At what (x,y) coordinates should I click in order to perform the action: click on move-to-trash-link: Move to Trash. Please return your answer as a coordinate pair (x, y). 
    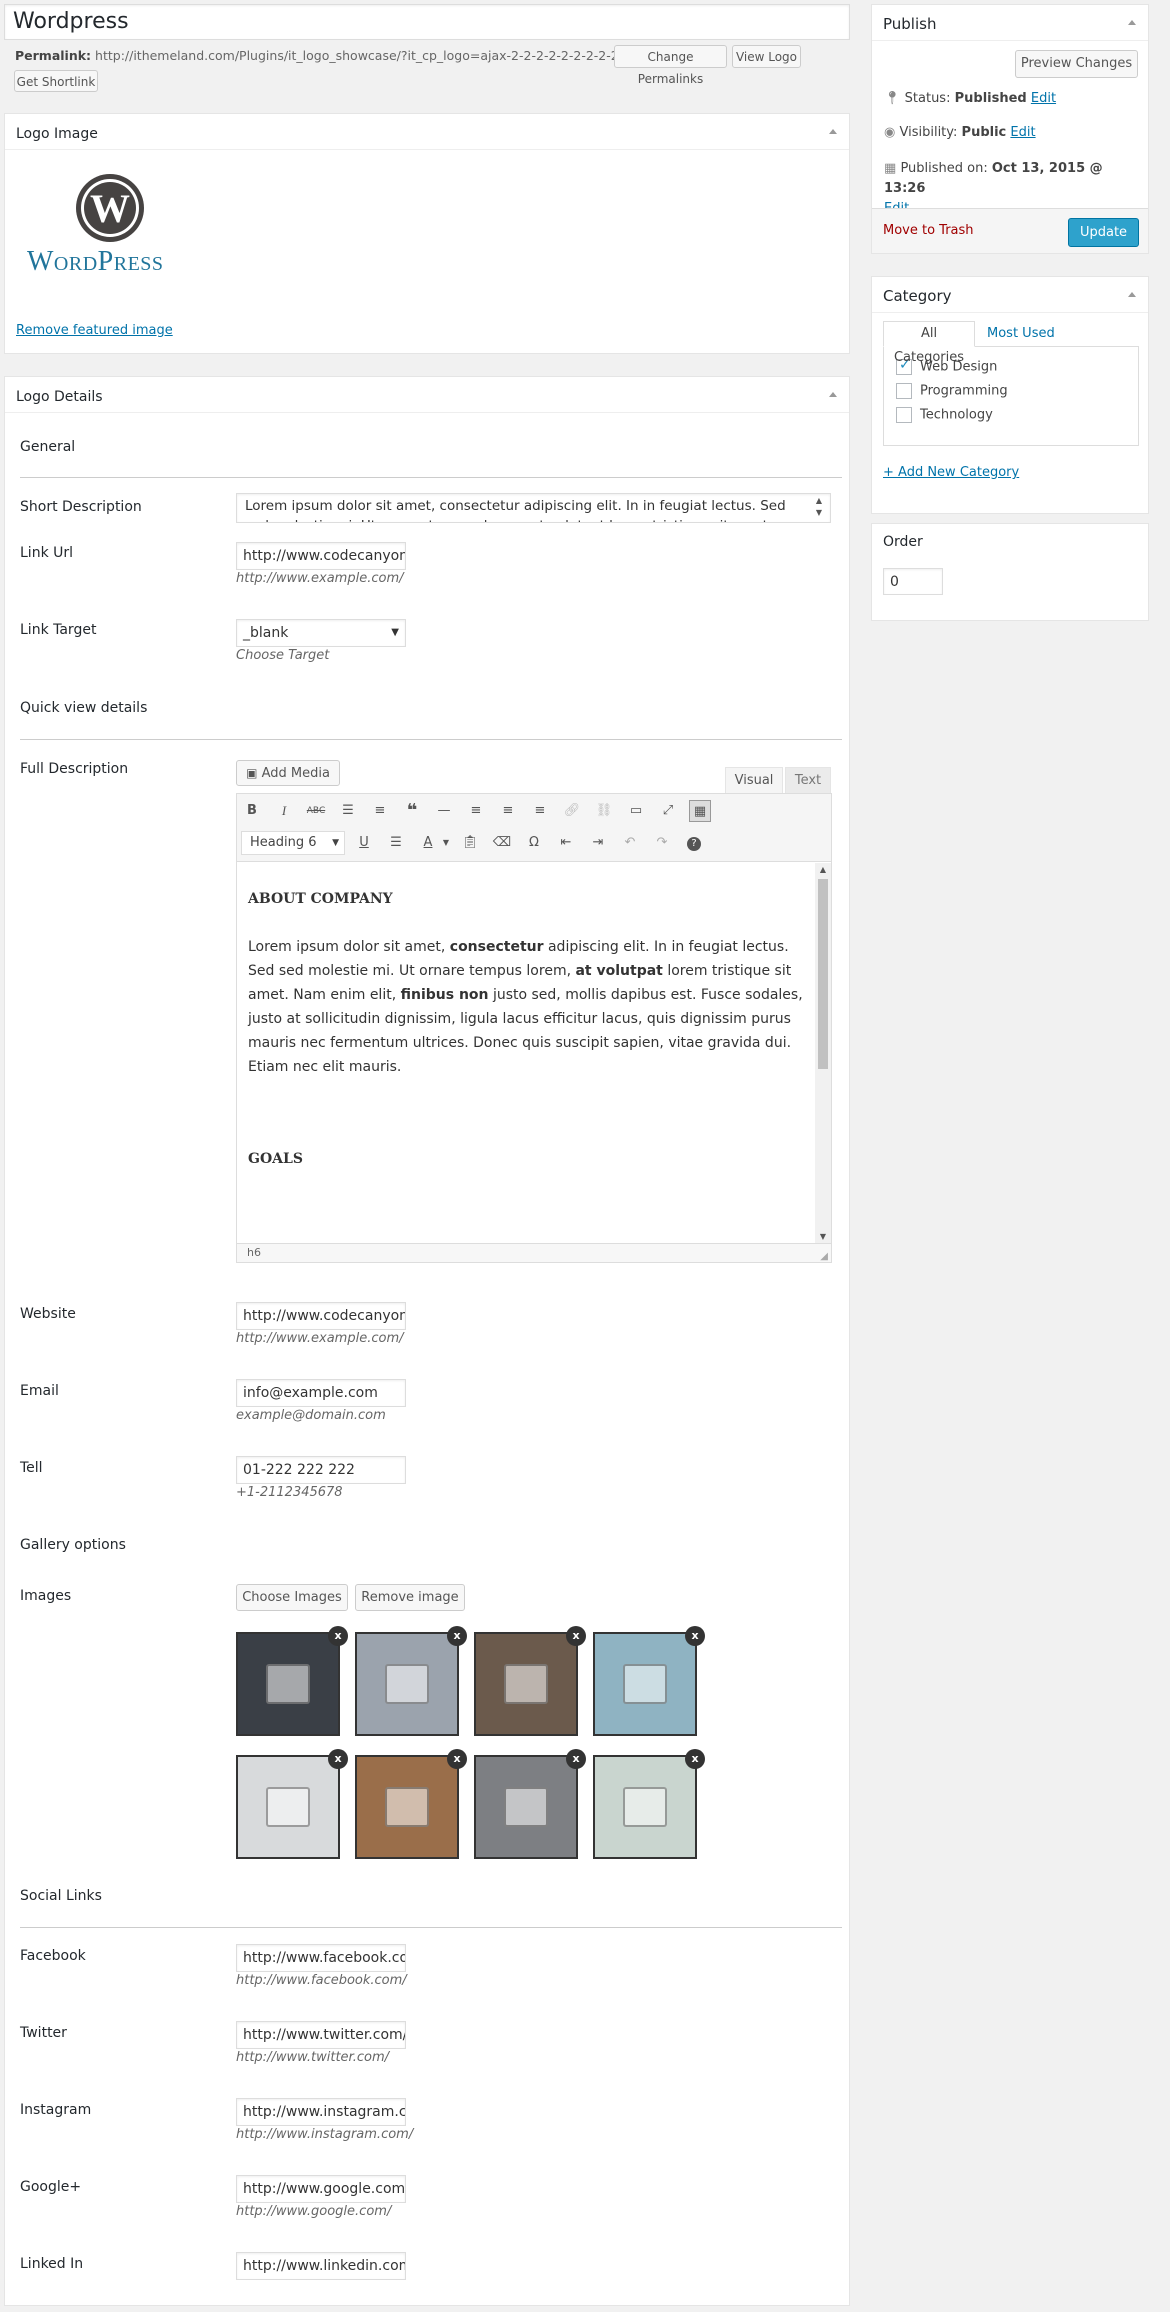
    Looking at the image, I should click on (928, 230).